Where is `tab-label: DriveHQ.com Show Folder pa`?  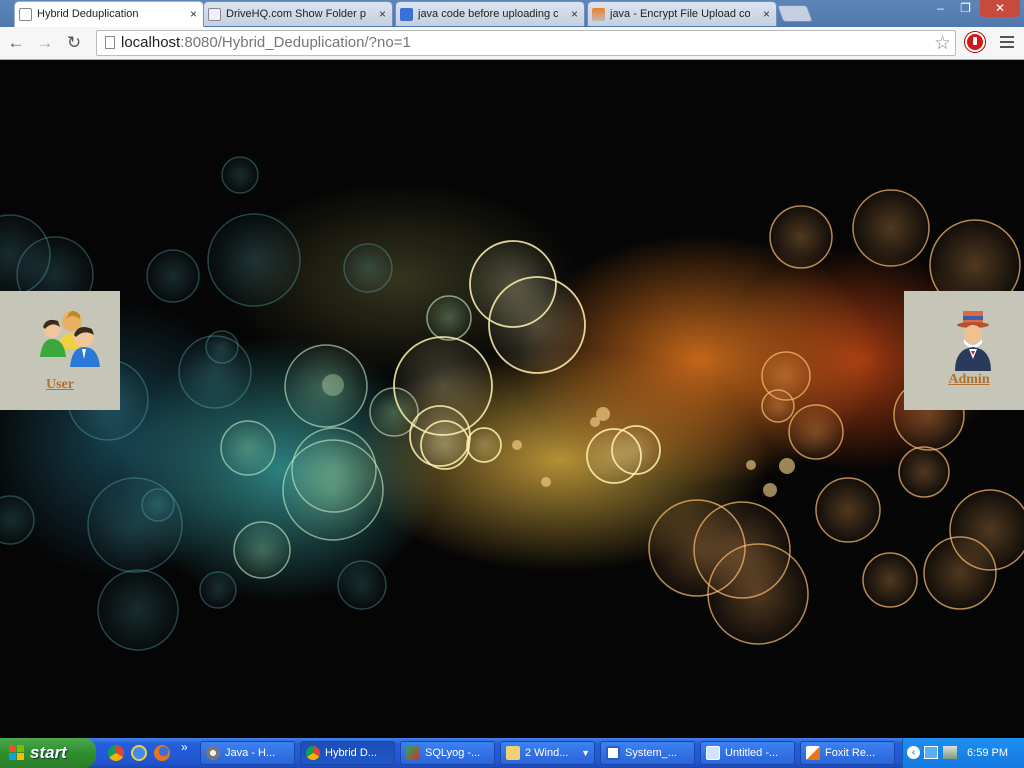 tab-label: DriveHQ.com Show Folder pa is located at coordinates (296, 14).